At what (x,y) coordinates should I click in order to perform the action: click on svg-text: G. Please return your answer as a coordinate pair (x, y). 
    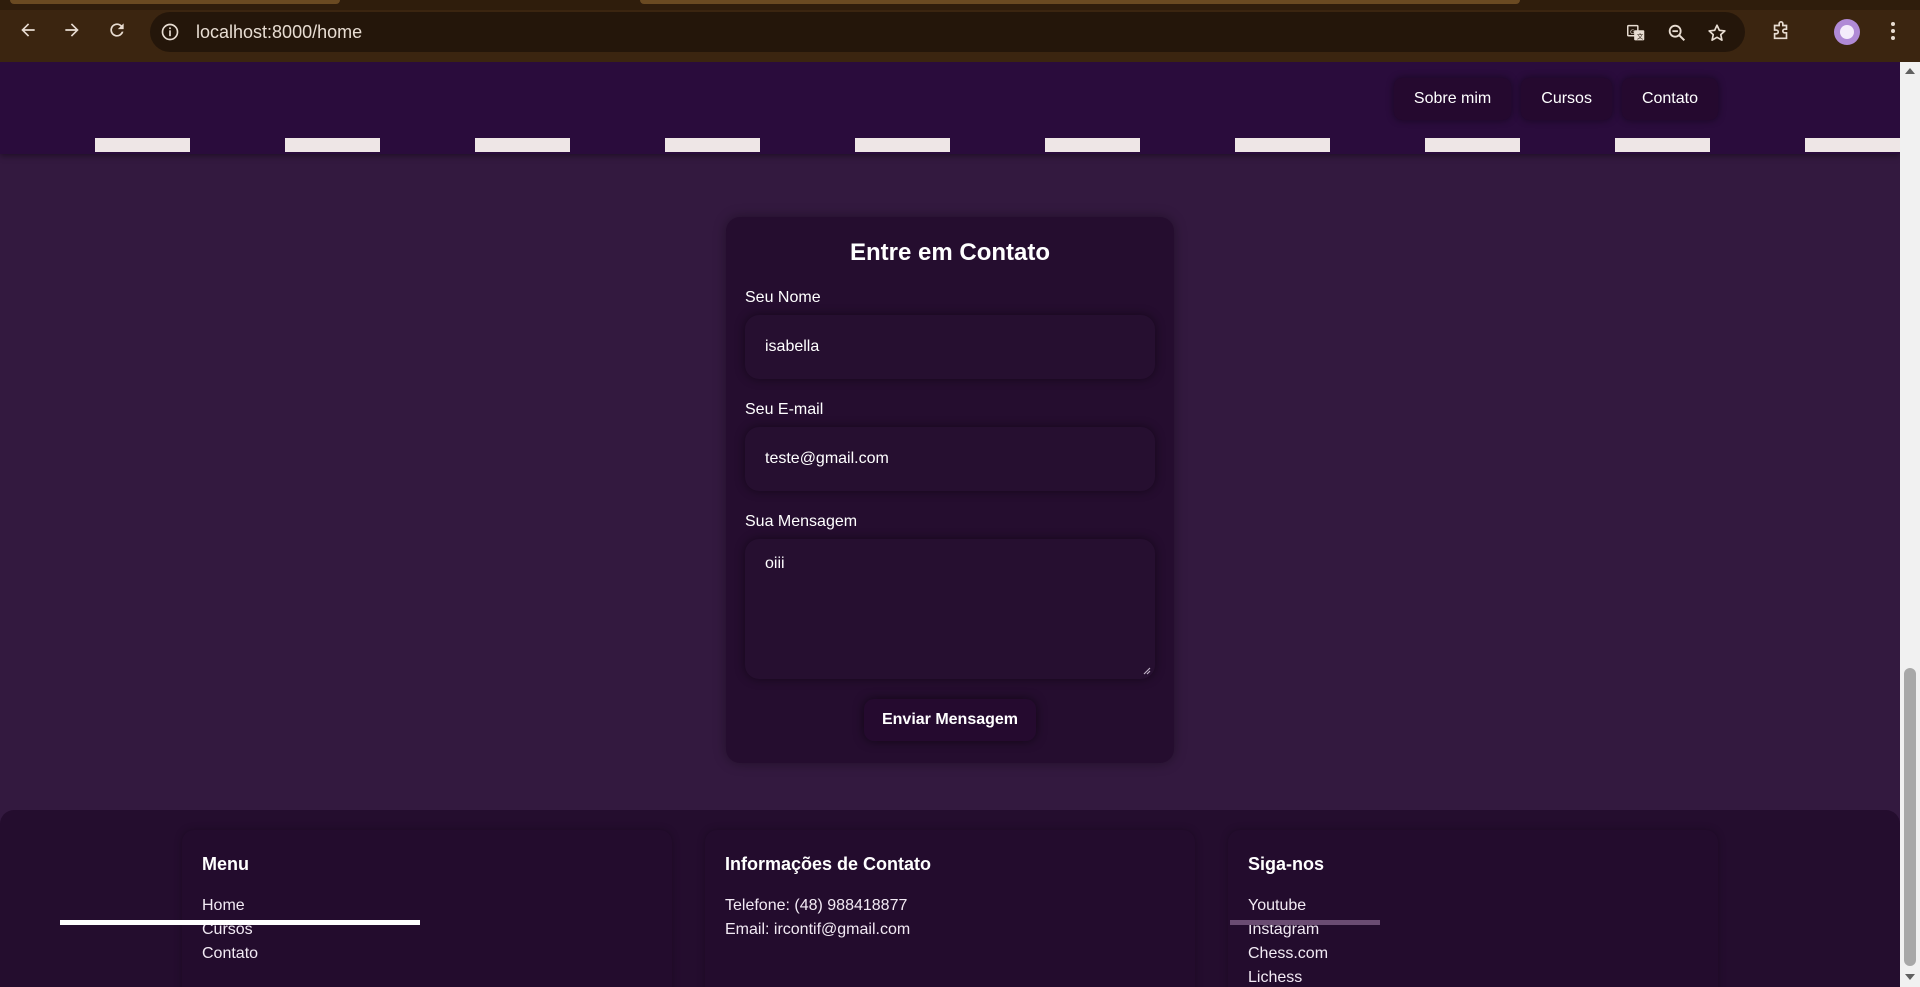
    Looking at the image, I should click on (1632, 32).